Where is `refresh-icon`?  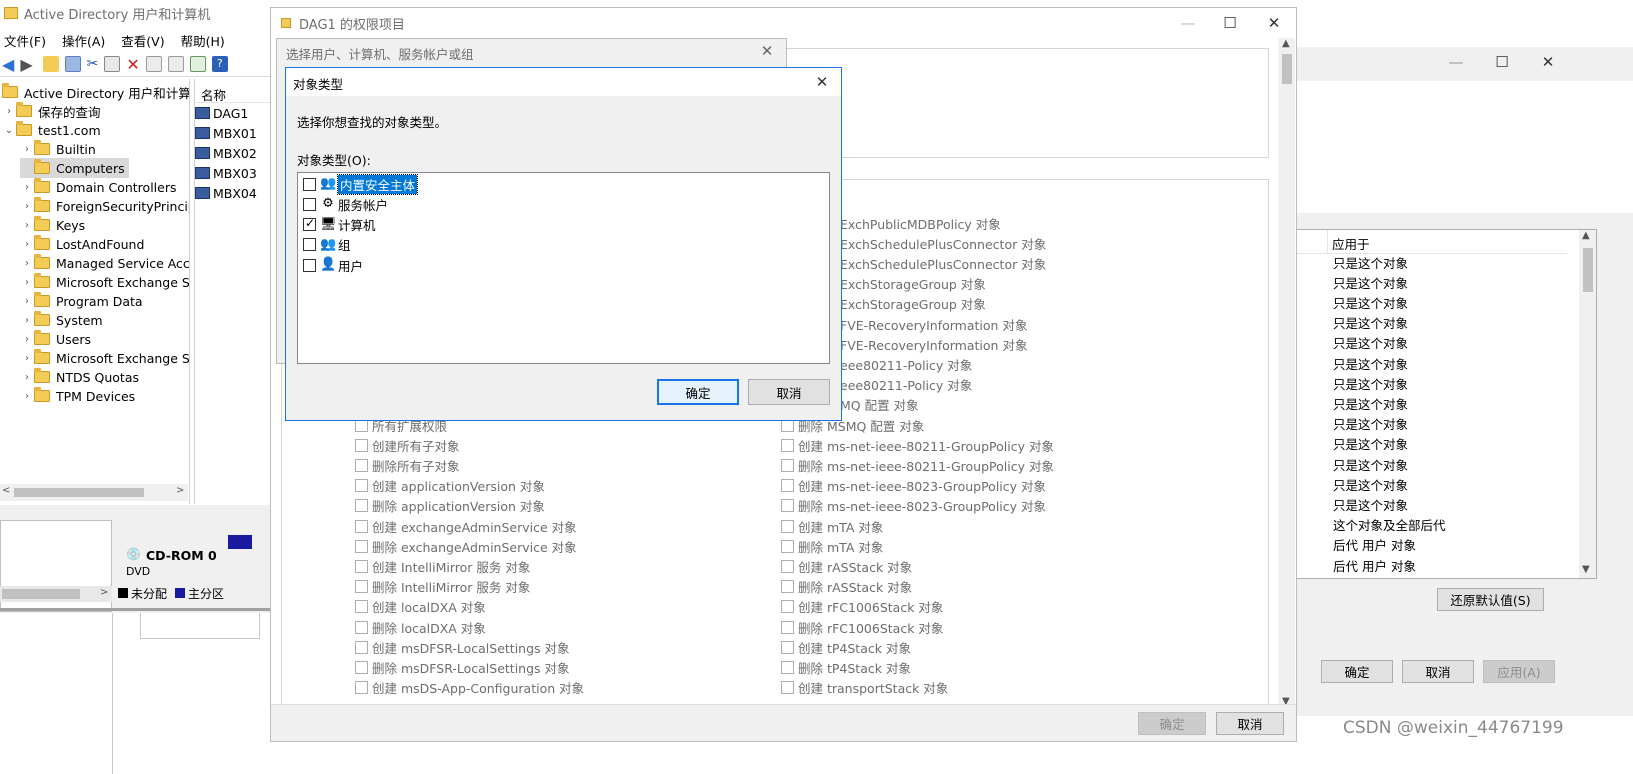
refresh-icon is located at coordinates (175, 64).